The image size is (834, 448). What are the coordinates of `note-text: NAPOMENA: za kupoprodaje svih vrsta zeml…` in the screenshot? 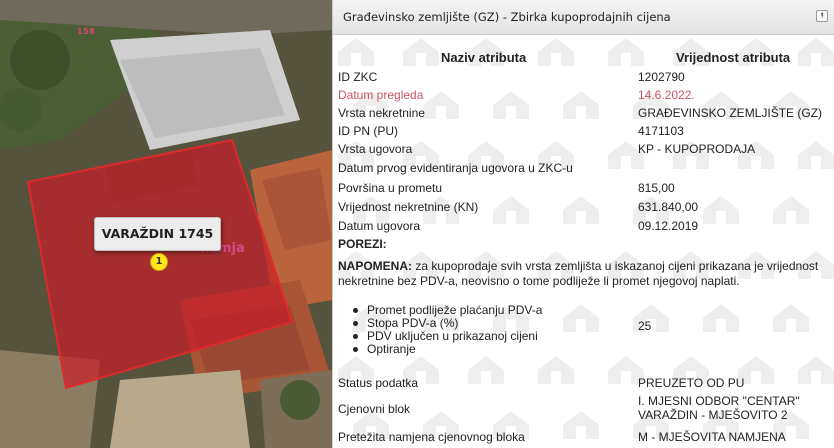 It's located at (582, 273).